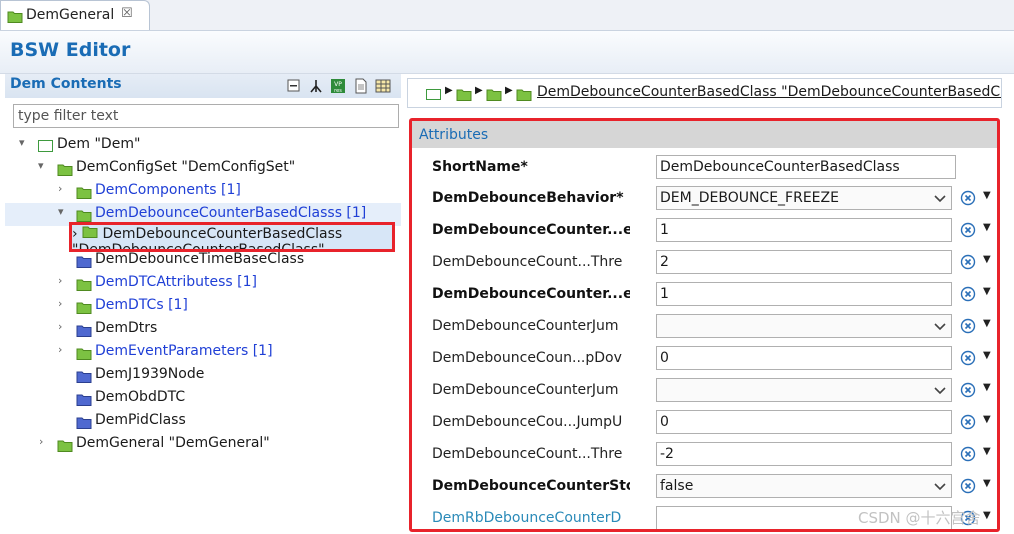  I want to click on debounce-behavior-select: DEM_DEBOUNCE_FREEZE, so click(804, 198).